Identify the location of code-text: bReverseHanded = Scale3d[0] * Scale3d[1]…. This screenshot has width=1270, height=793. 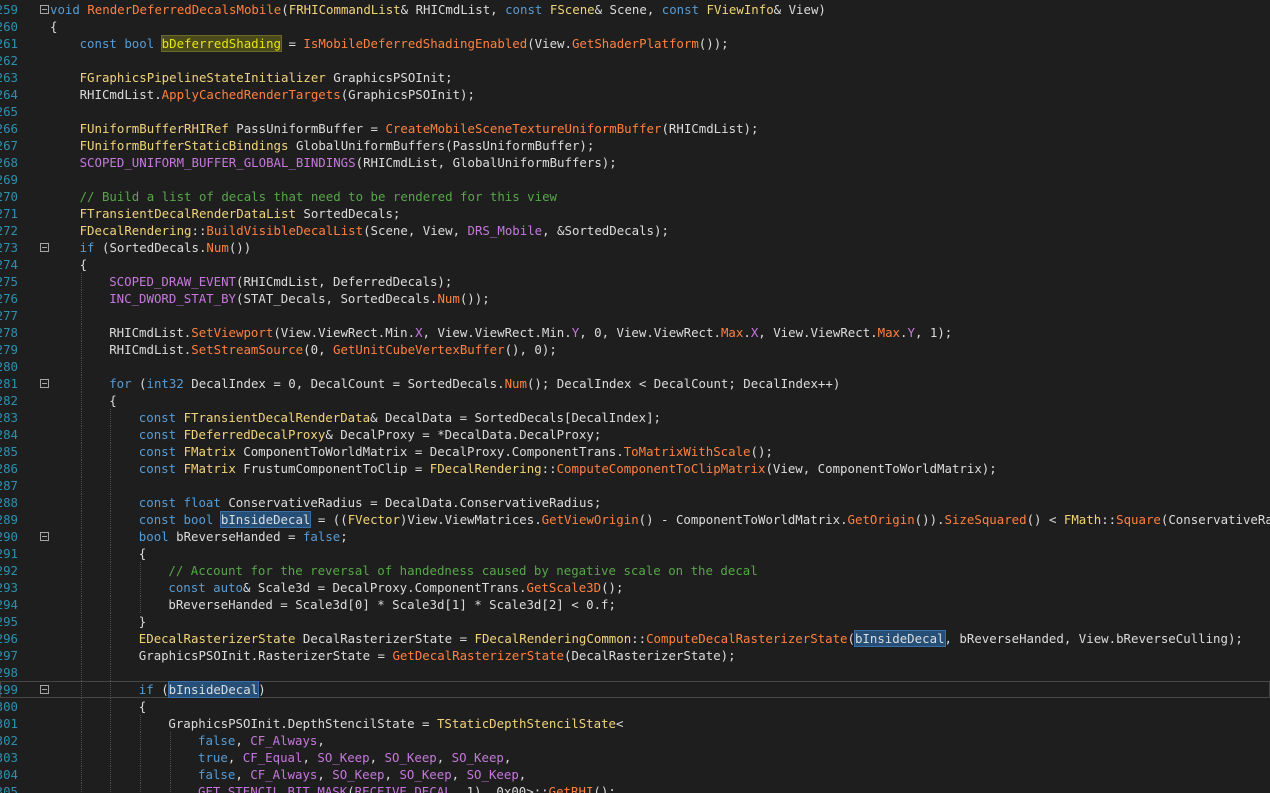
(392, 604).